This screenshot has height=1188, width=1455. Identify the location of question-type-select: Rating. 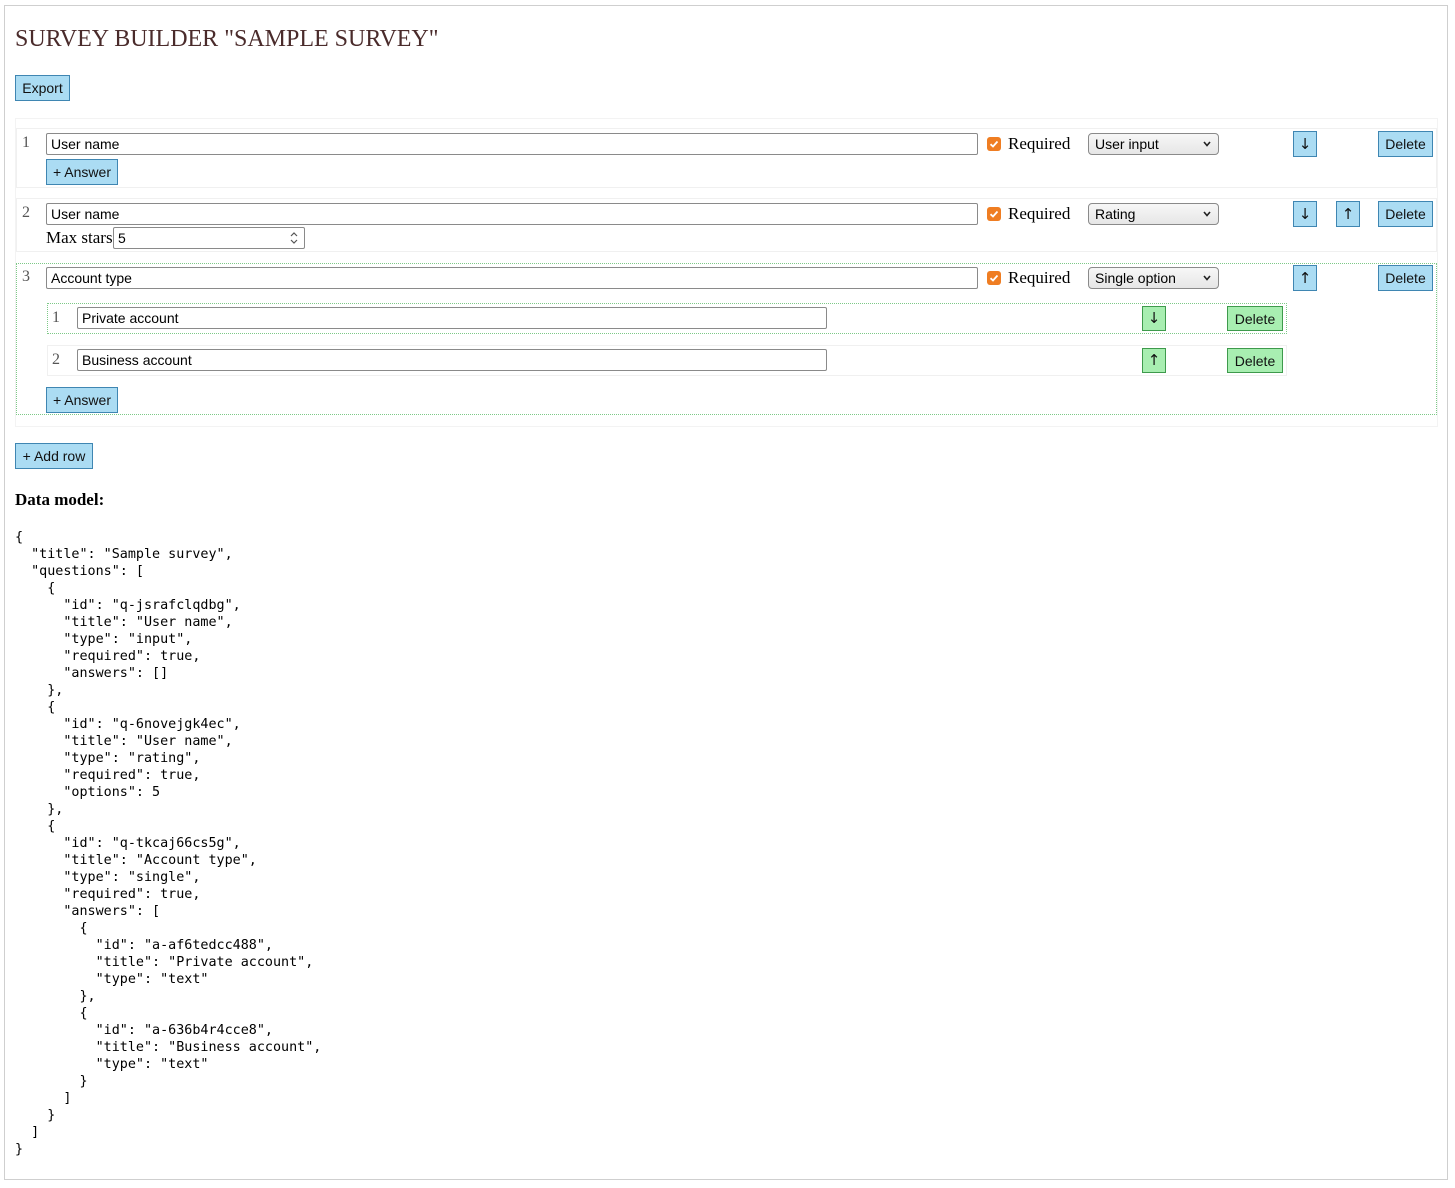
(1153, 214).